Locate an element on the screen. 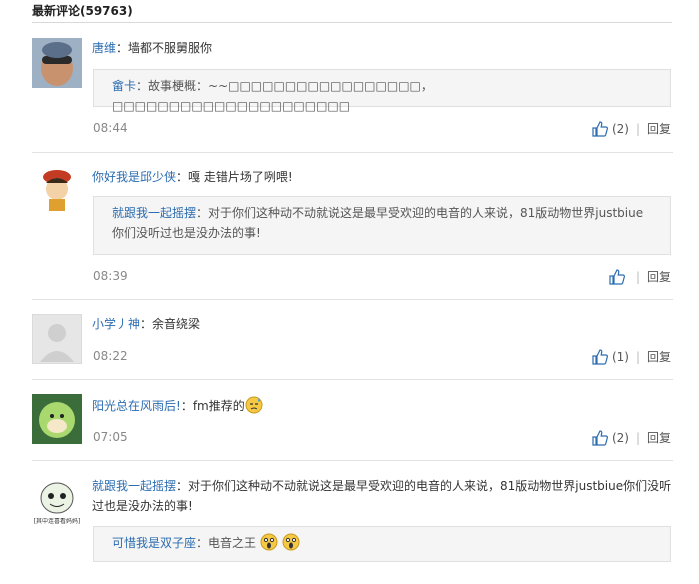 This screenshot has width=699, height=584. comment-body: 你好我是邱少侠：嘎 走错片场了咧喂! is located at coordinates (192, 177).